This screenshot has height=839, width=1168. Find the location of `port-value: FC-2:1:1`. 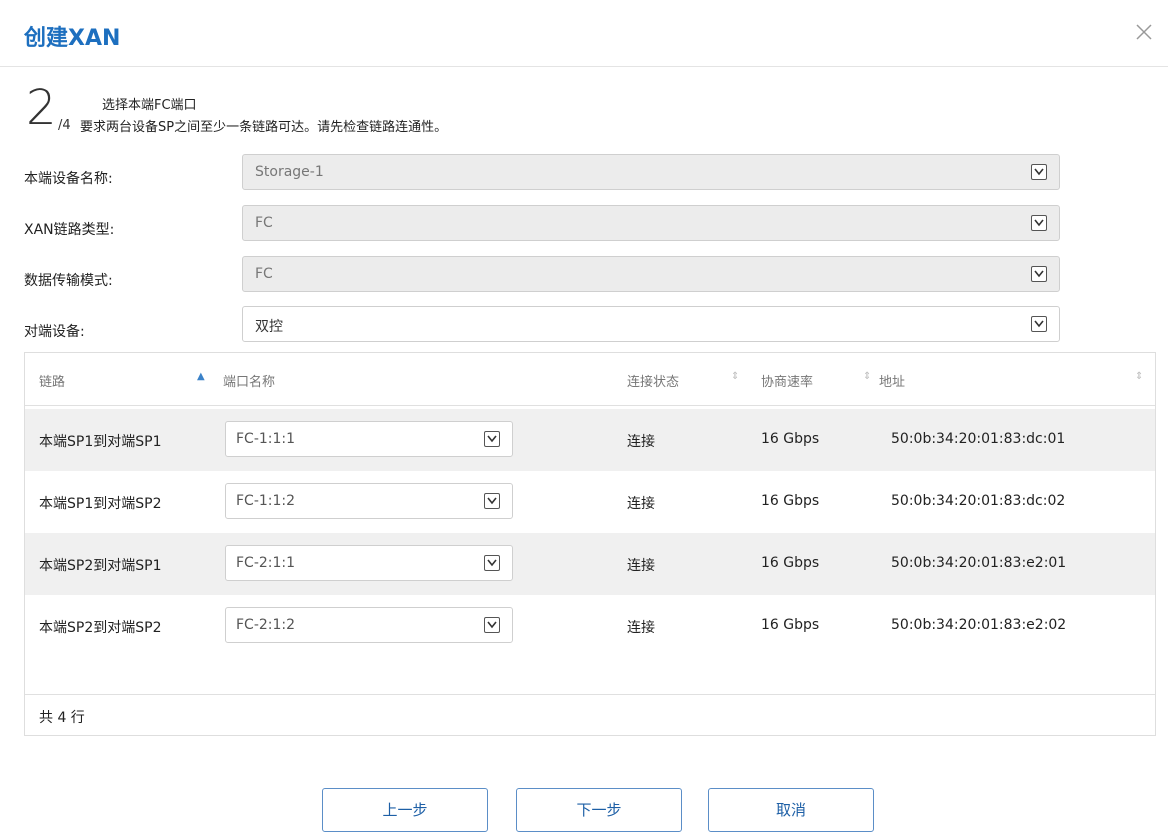

port-value: FC-2:1:1 is located at coordinates (266, 563).